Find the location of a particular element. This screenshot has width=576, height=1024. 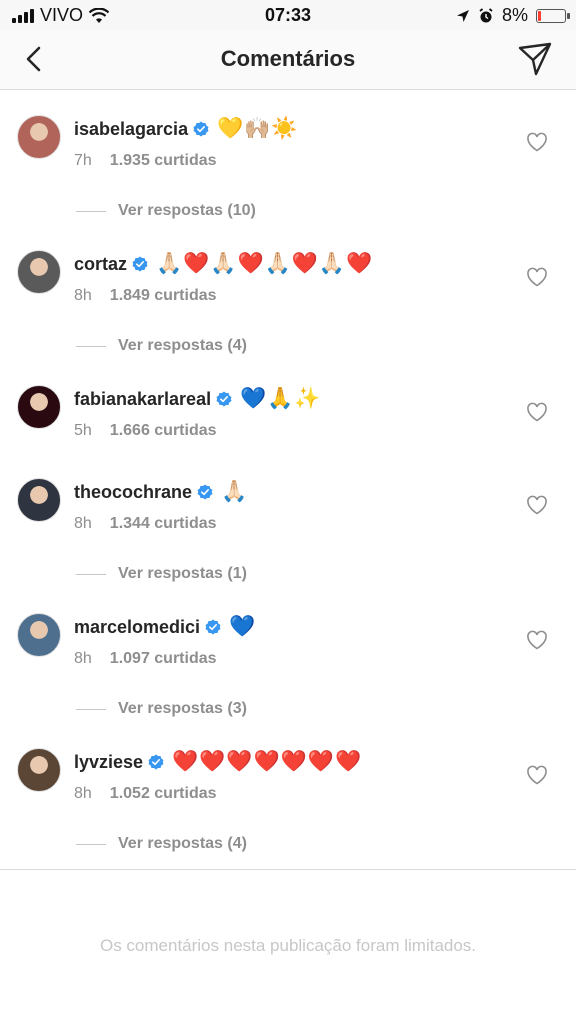

comment-time: 5h is located at coordinates (83, 430).